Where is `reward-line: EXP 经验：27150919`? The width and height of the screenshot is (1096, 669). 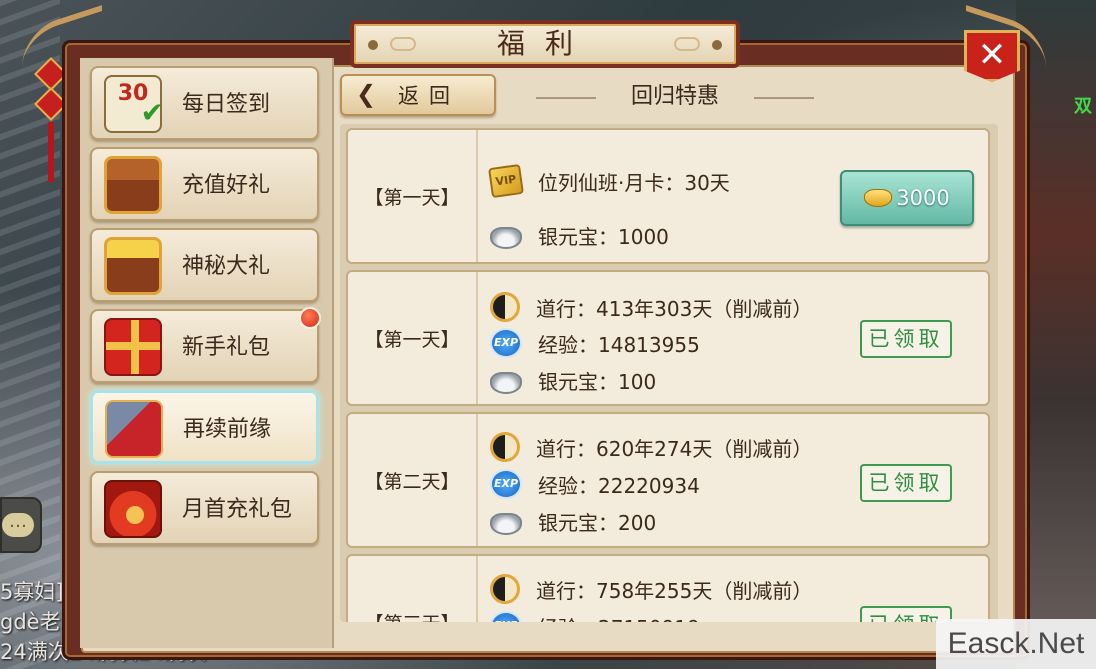 reward-line: EXP 经验：27150919 is located at coordinates (595, 615).